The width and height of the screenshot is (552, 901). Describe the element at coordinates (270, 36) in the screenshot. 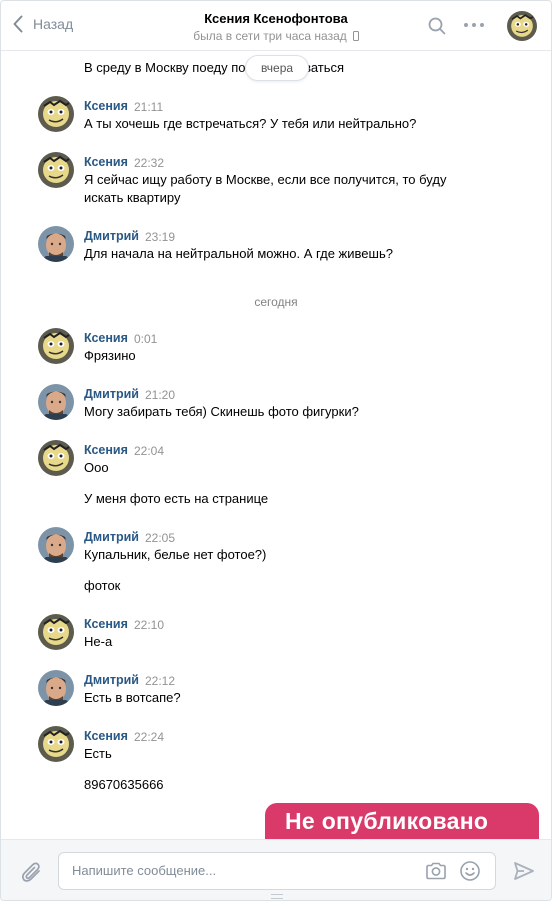

I see `peer-status-text: была в сети три часа назад` at that location.